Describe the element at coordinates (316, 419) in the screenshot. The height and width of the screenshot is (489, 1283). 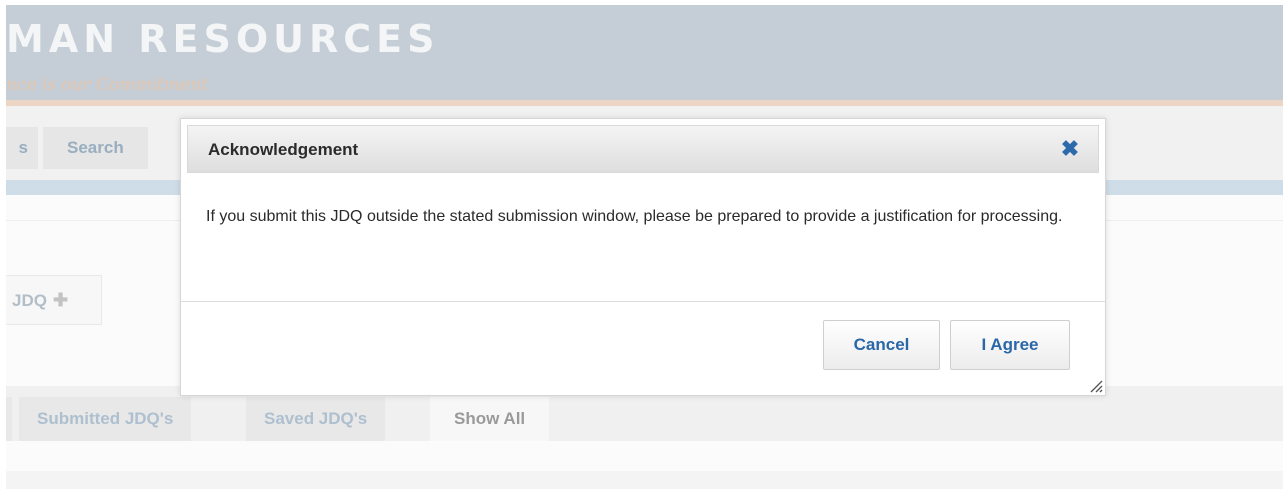
I see `tab-saved-jdqs: Saved JDQ's` at that location.